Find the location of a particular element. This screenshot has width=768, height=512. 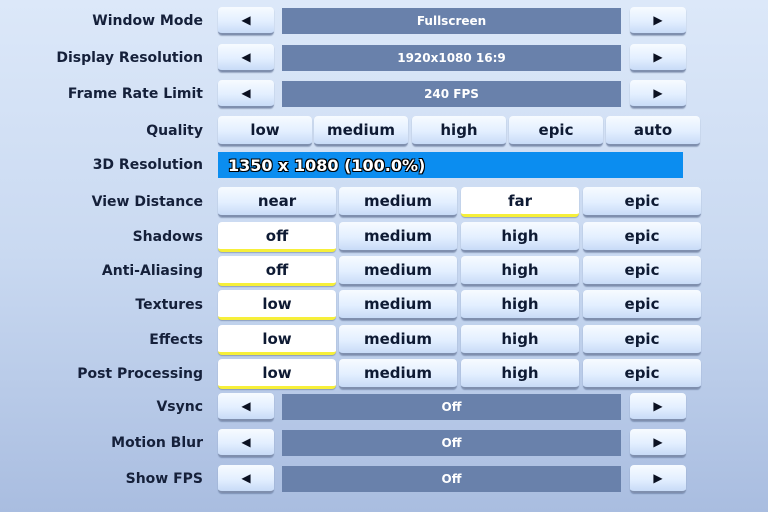

show-fps-left-arrow-icon: ◀ is located at coordinates (246, 479).